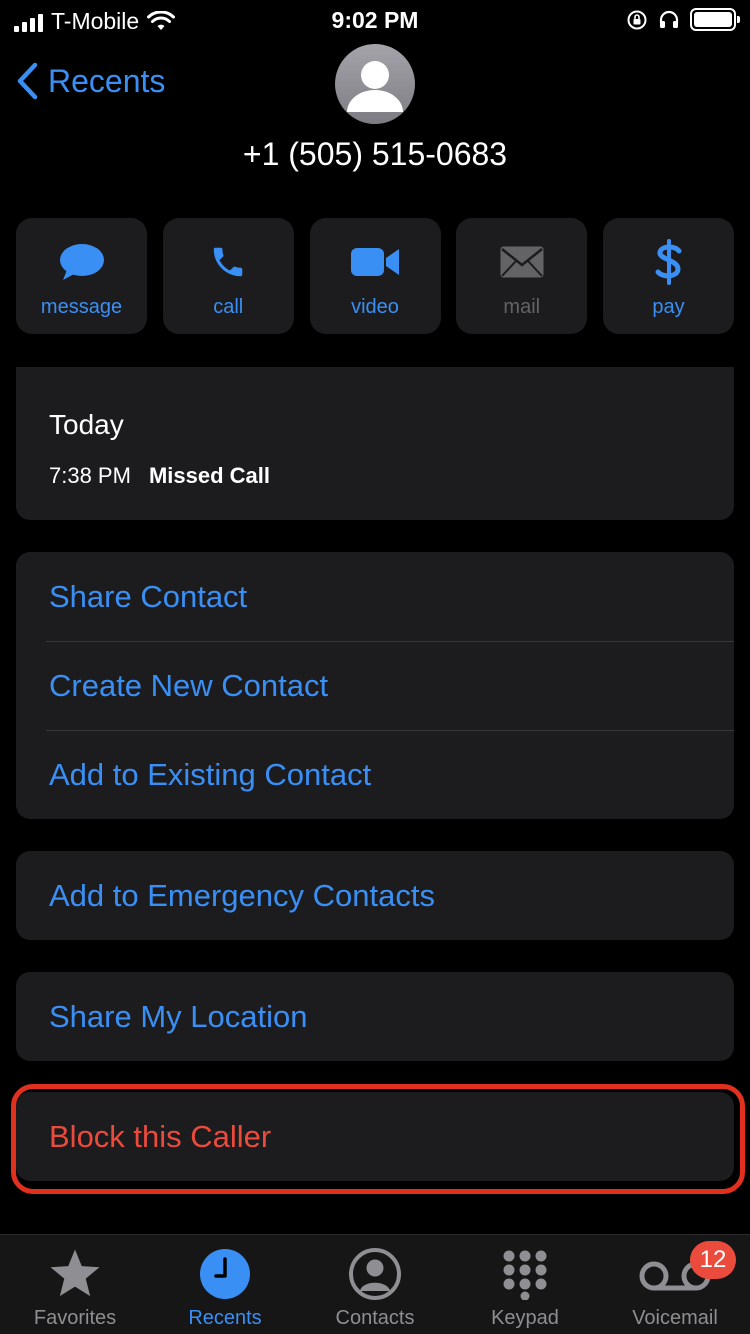 This screenshot has height=1334, width=750. I want to click on add-to-existing-contact-button: Add to Existing Contact, so click(375, 774).